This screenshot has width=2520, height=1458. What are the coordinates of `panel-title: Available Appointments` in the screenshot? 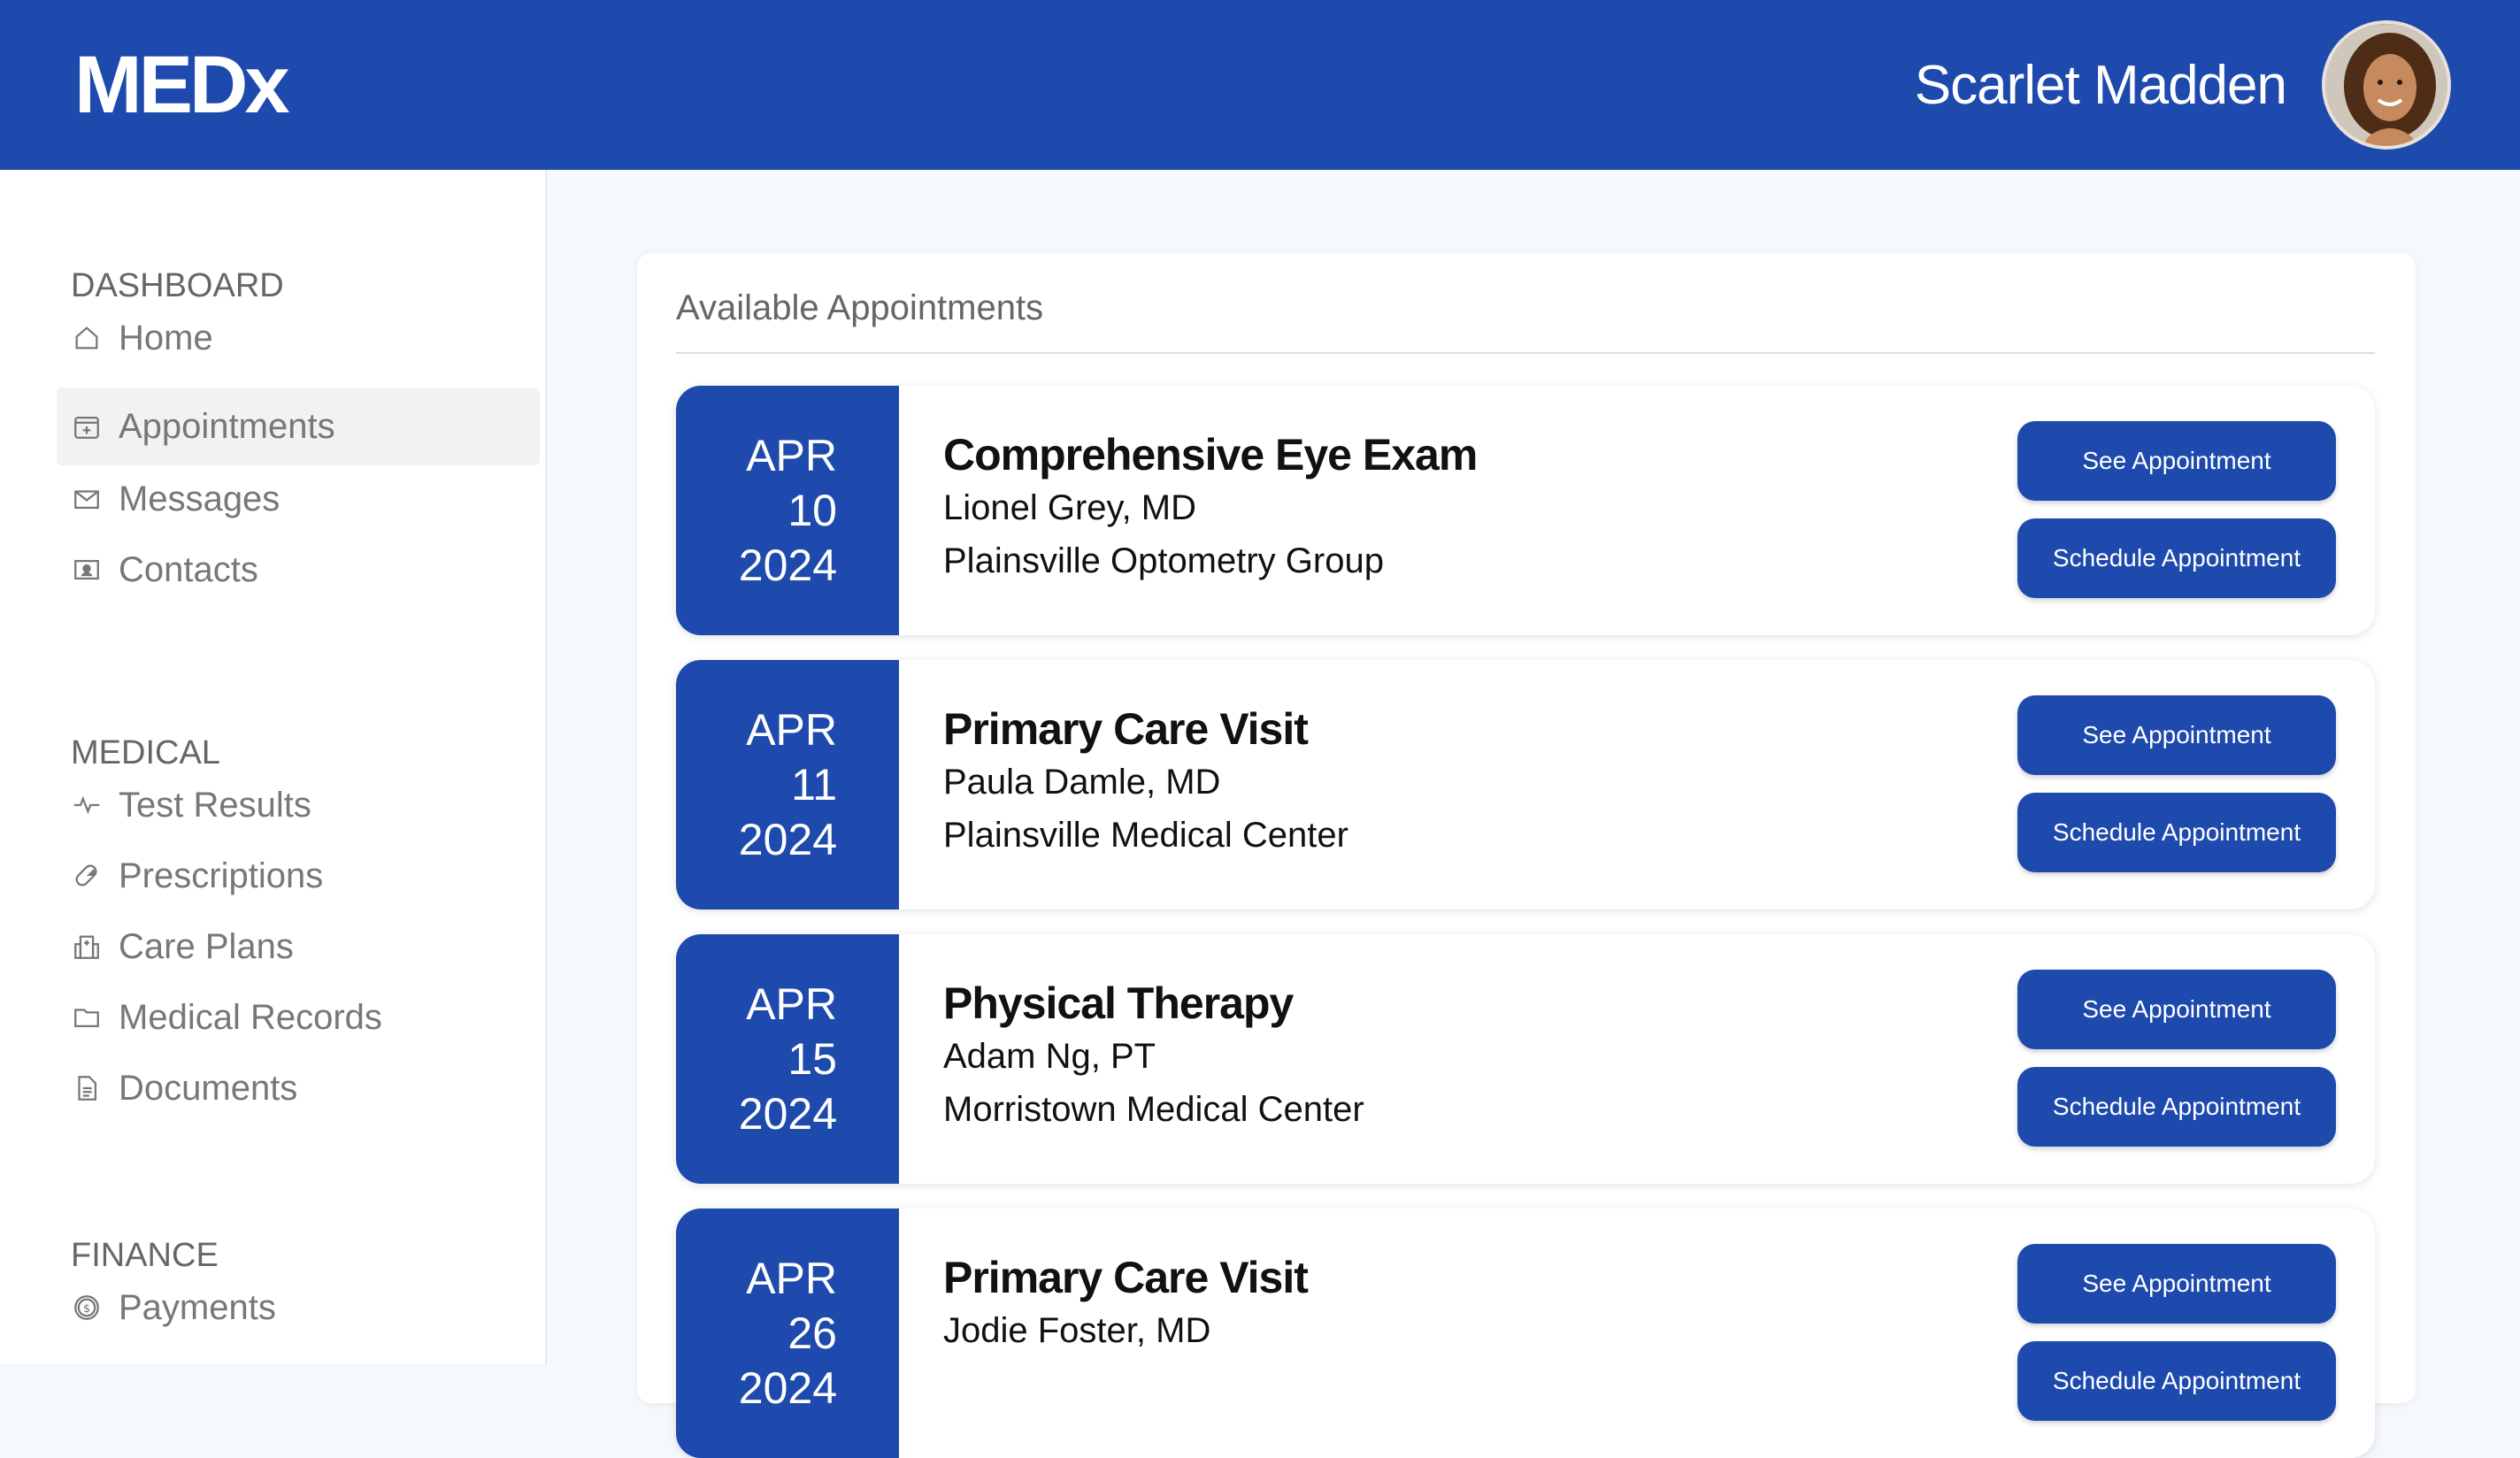 It's located at (860, 308).